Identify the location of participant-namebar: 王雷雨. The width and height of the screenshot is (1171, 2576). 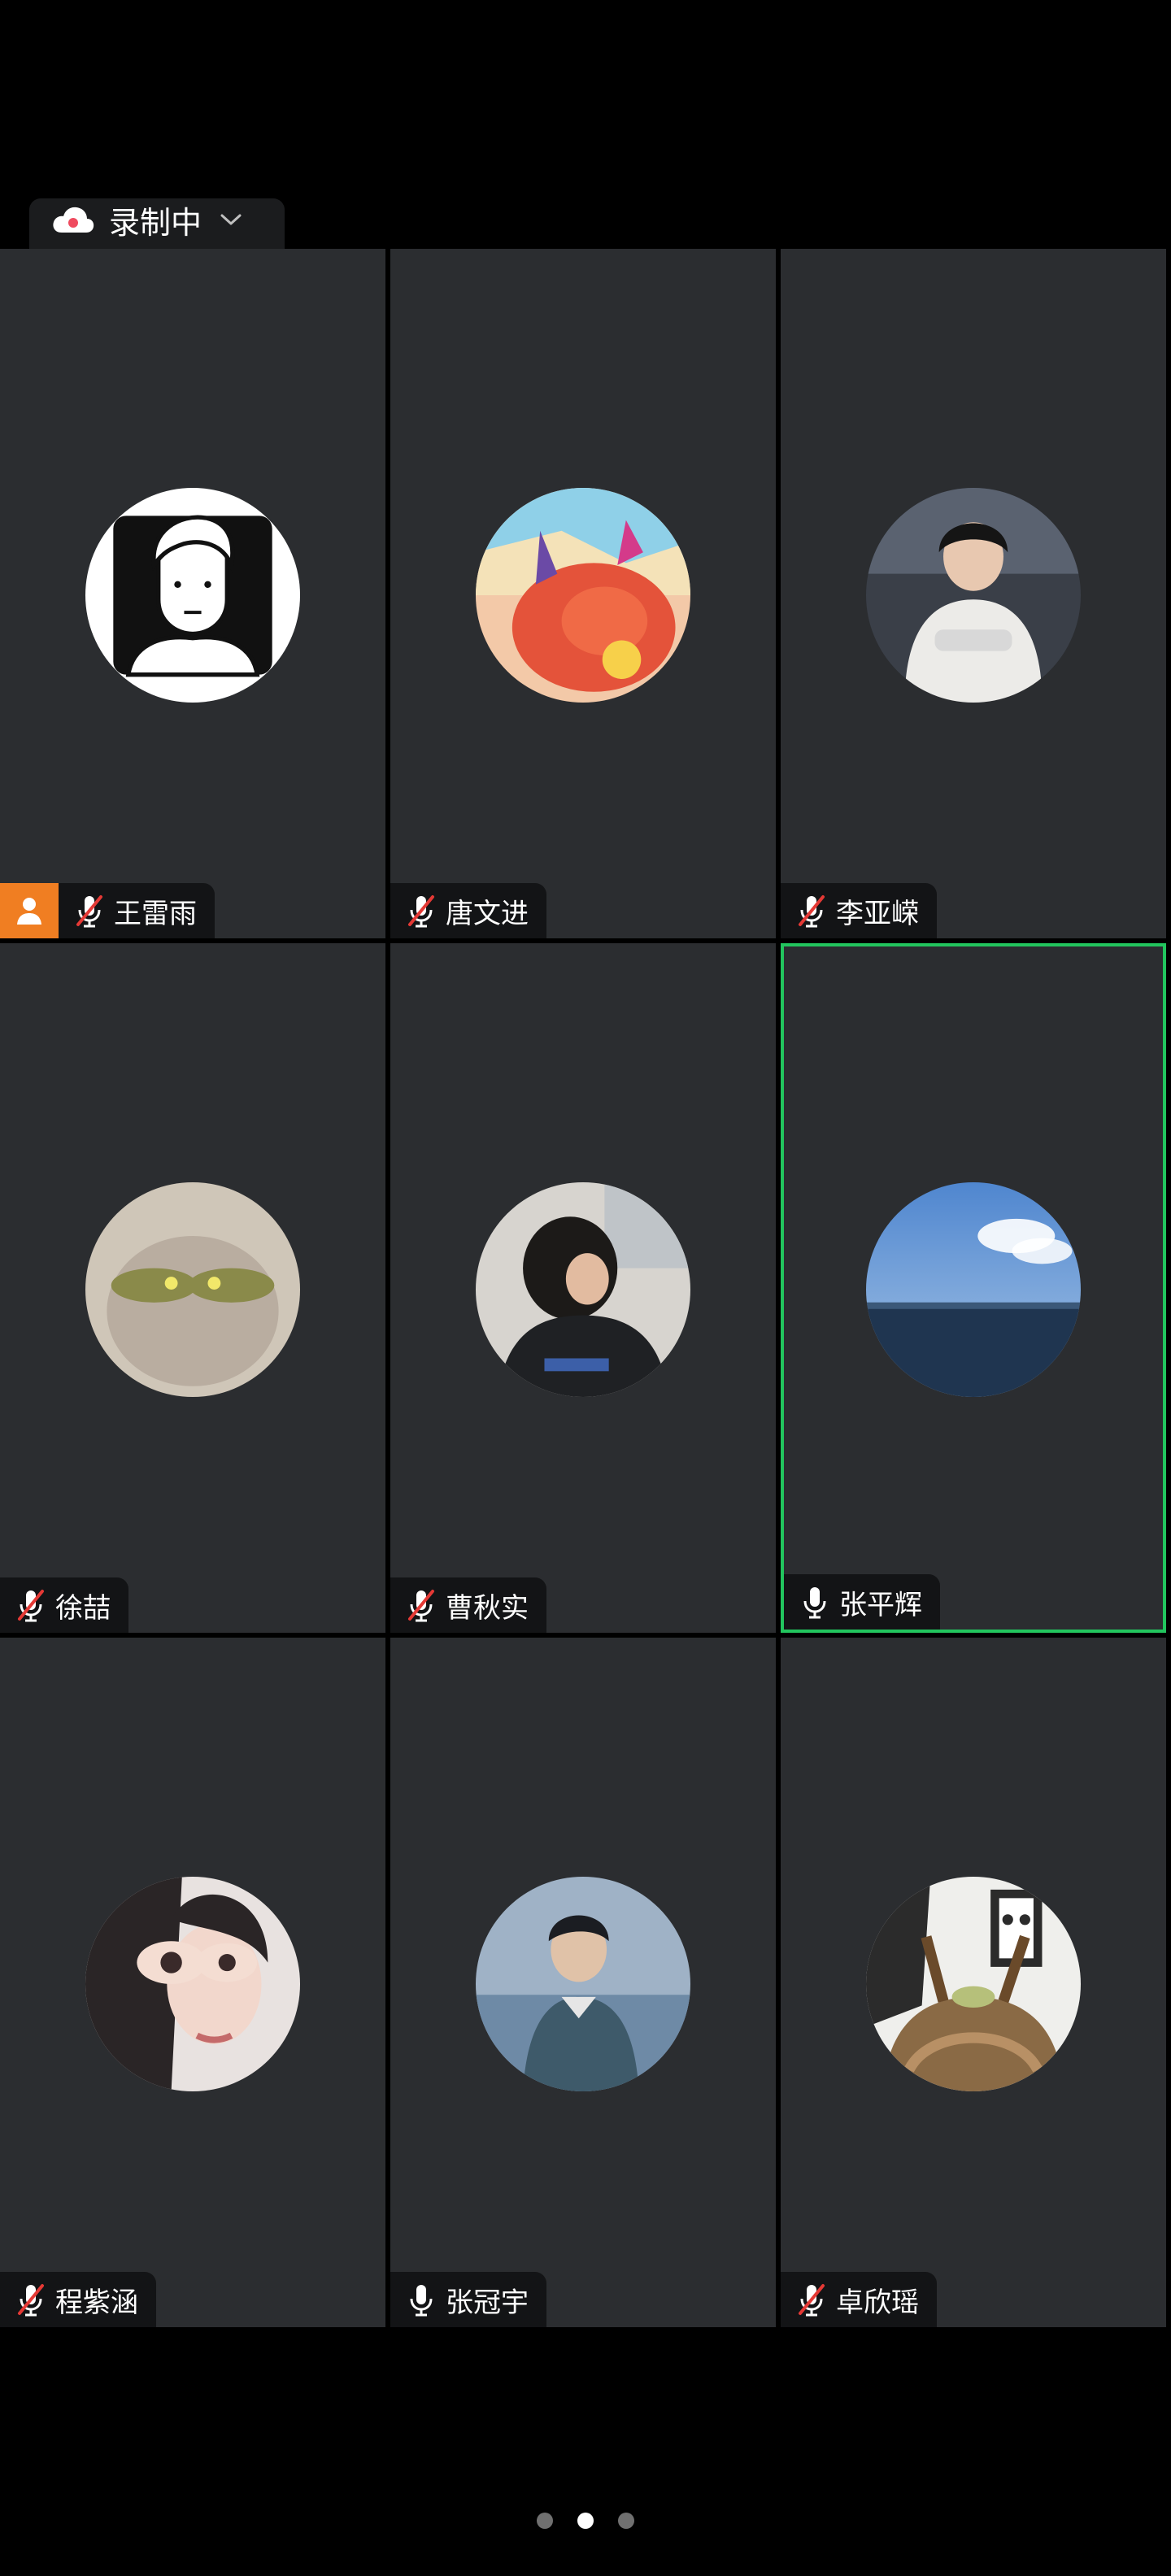
(108, 911).